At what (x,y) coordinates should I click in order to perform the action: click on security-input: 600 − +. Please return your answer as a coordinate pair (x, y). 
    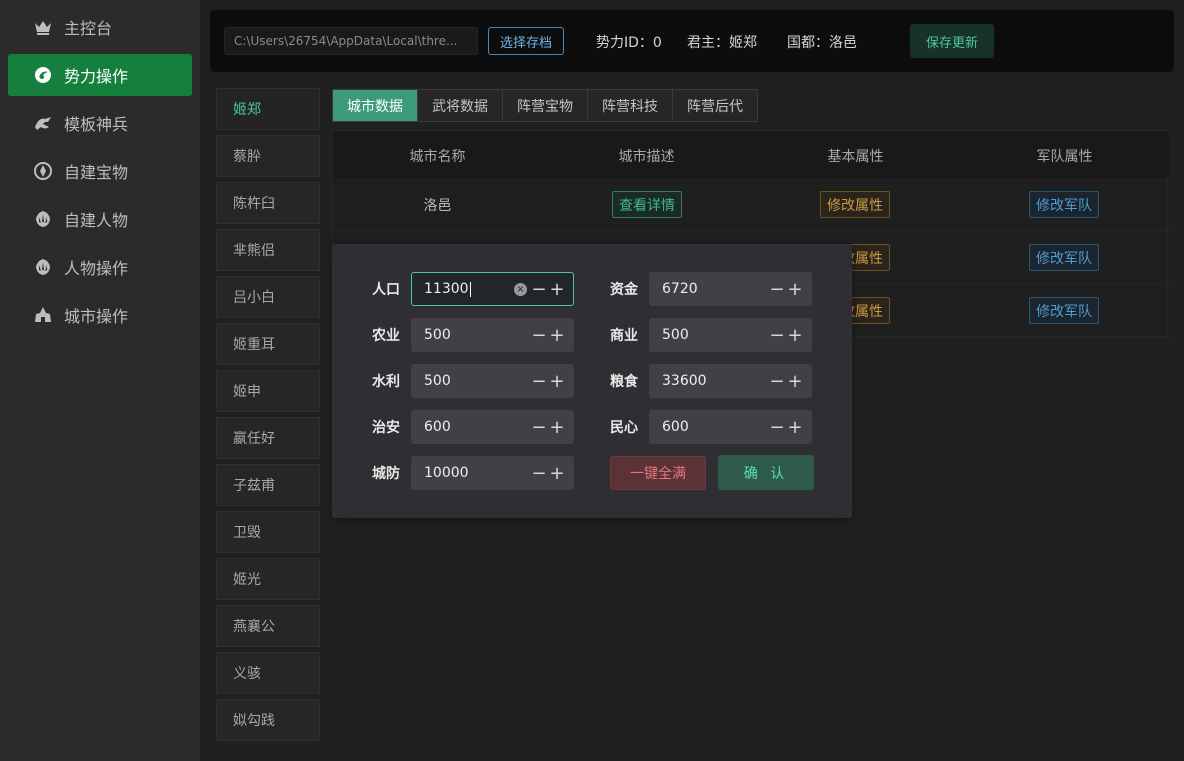
    Looking at the image, I should click on (492, 427).